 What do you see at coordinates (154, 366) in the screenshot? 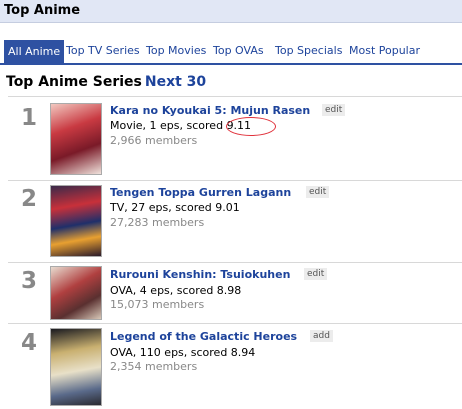
I see `member-count: 2,354 members` at bounding box center [154, 366].